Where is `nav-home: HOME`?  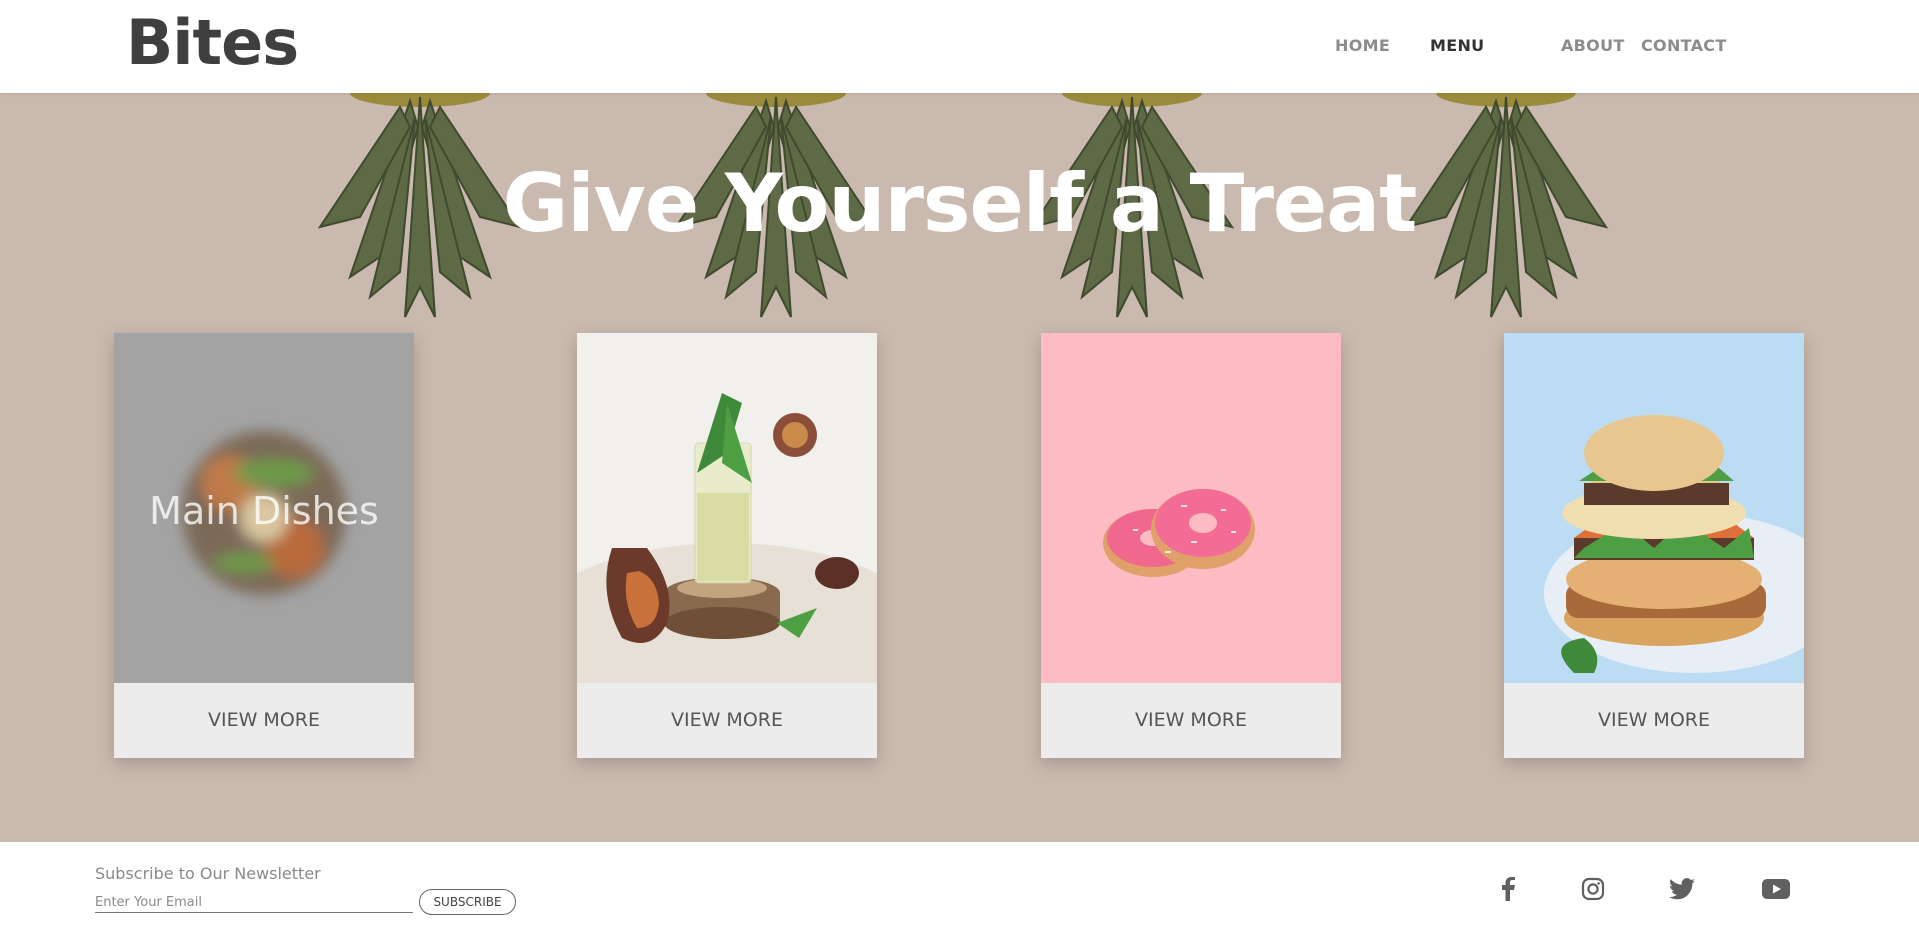
nav-home: HOME is located at coordinates (1362, 45).